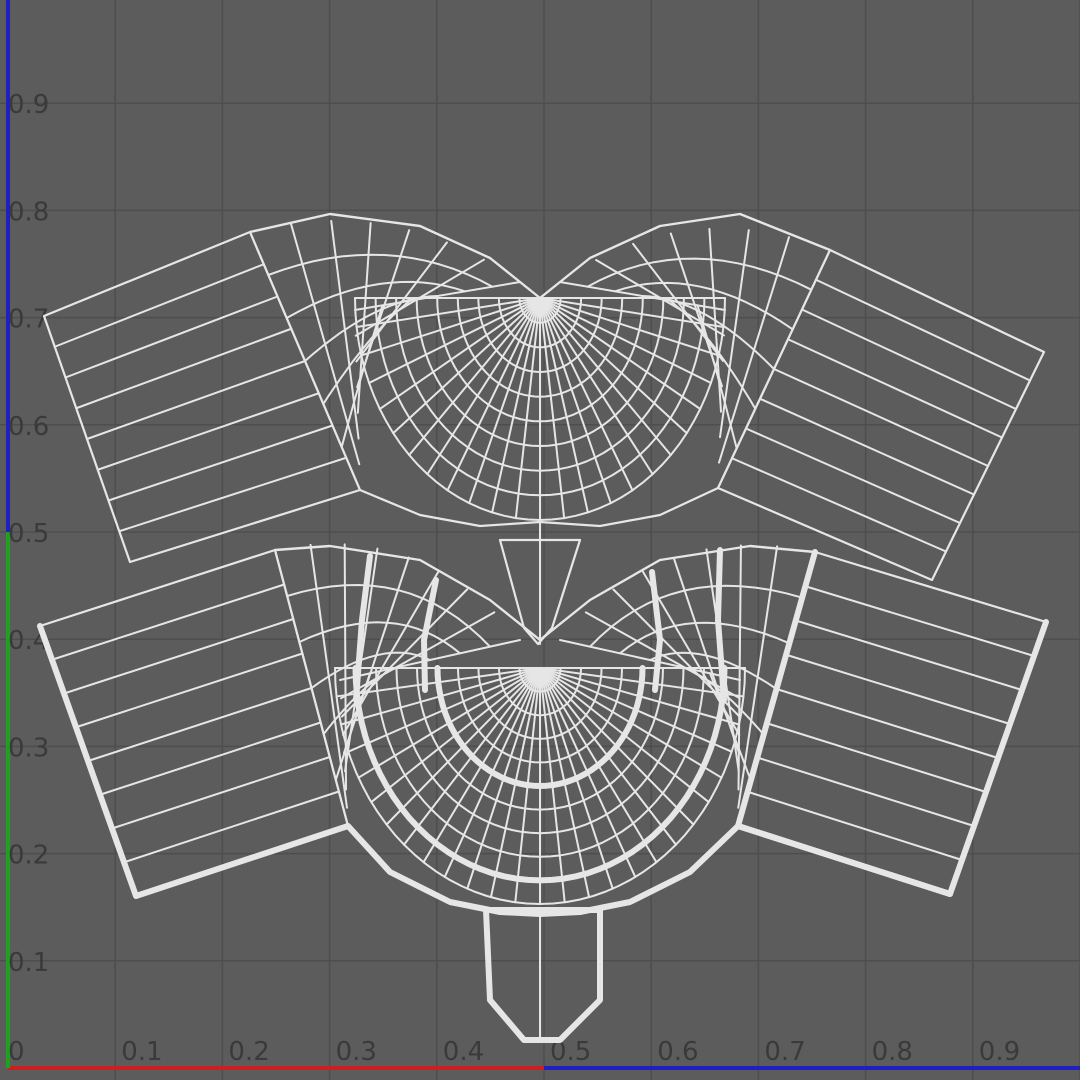 This screenshot has height=1080, width=1080. What do you see at coordinates (16, 1052) in the screenshot?
I see `x-axis-label: 0` at bounding box center [16, 1052].